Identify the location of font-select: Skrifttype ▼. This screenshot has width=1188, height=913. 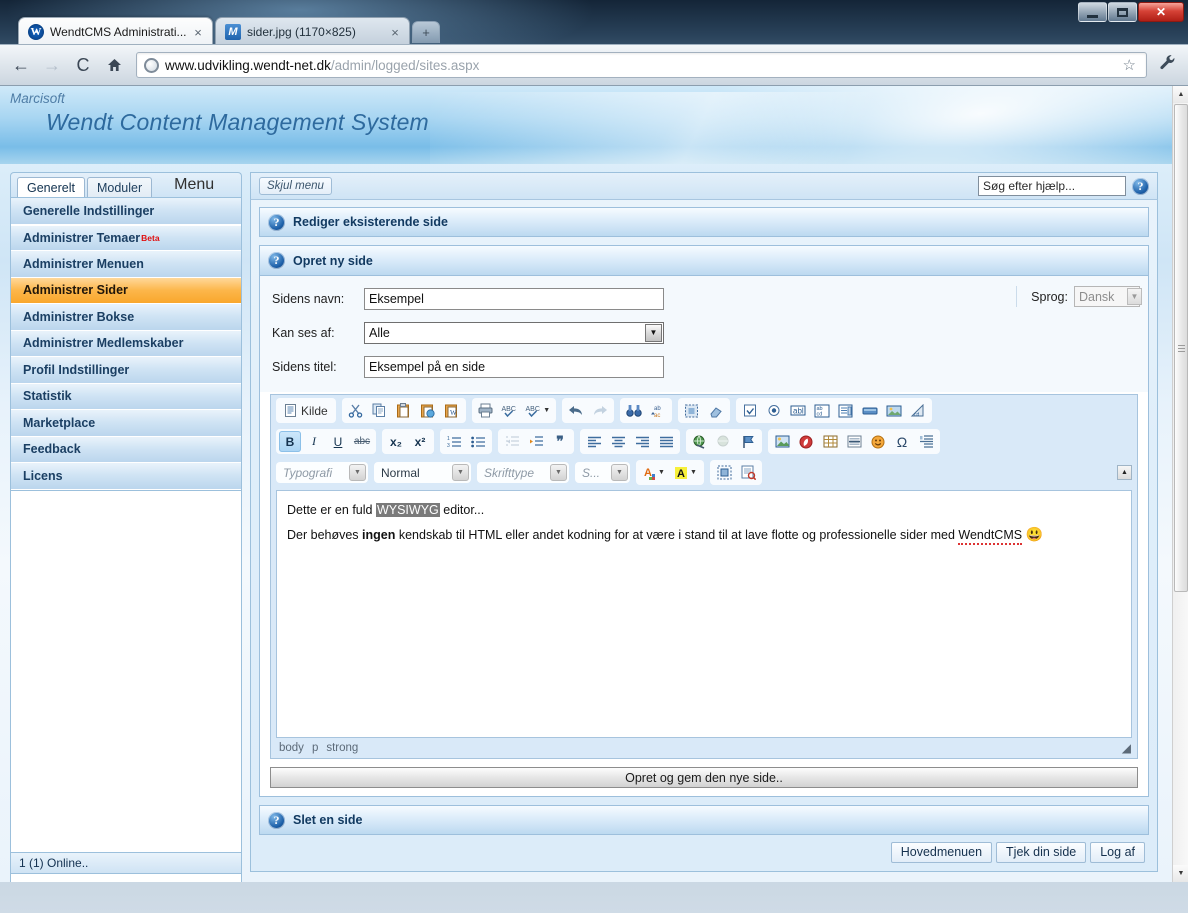
(523, 472).